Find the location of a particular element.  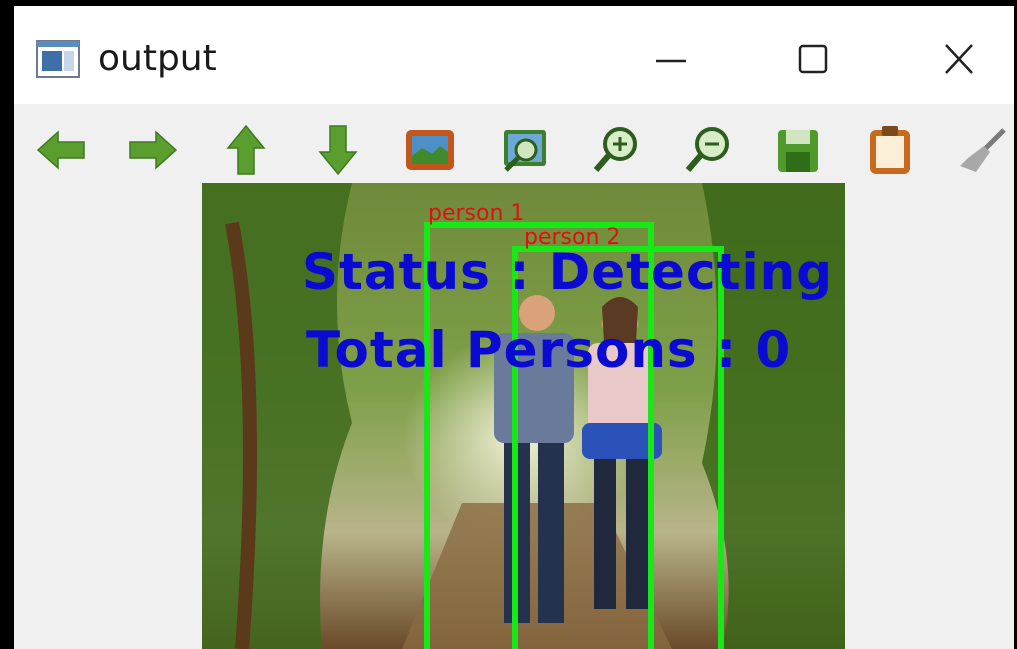

app-window-icon is located at coordinates (58, 59).